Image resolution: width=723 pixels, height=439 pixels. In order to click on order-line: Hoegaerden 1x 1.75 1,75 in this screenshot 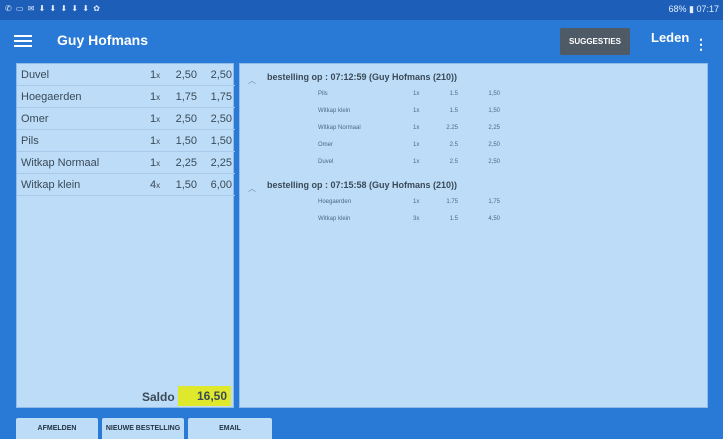, I will do `click(409, 202)`.